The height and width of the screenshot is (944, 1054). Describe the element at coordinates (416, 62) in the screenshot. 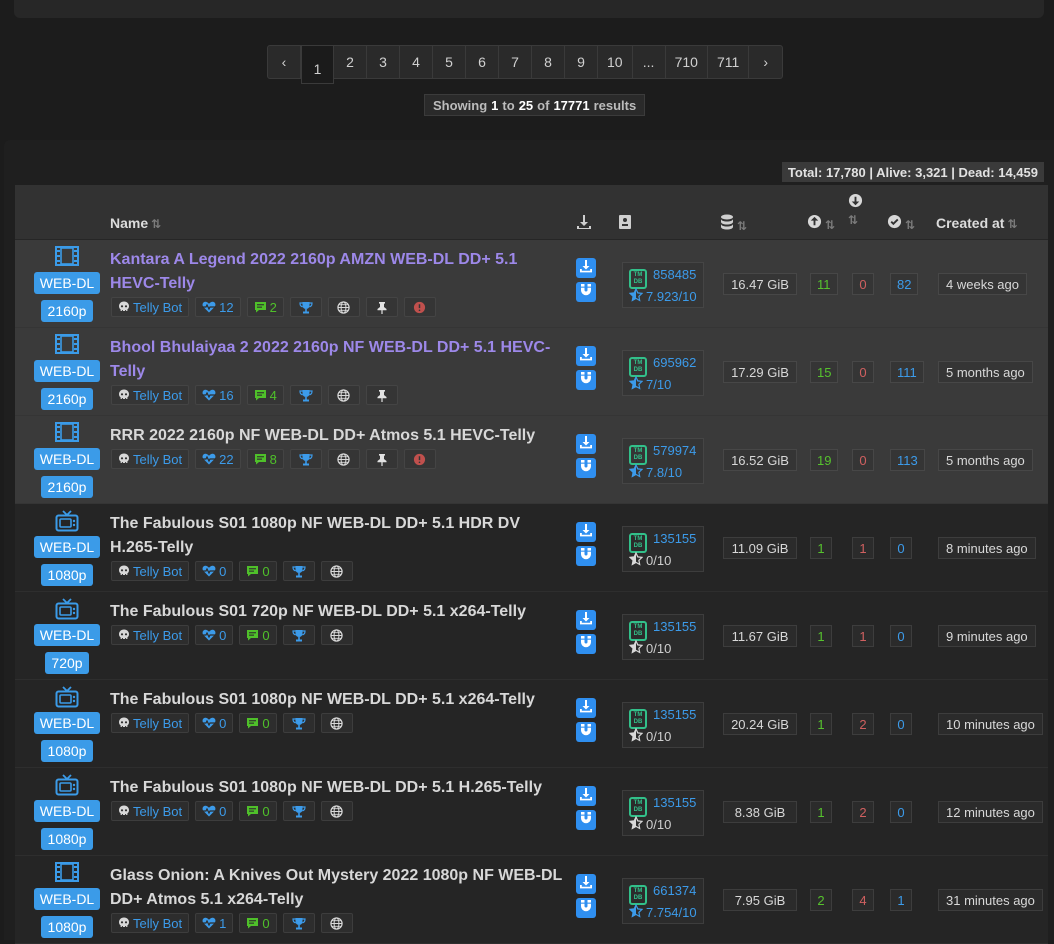

I see `pagination-page-4: 4` at that location.